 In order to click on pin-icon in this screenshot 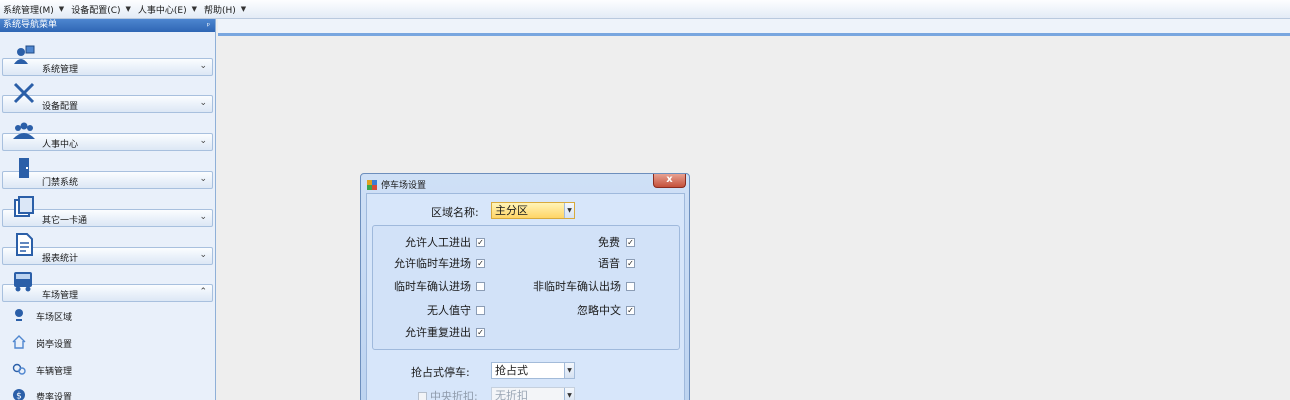, I will do `click(19, 315)`.